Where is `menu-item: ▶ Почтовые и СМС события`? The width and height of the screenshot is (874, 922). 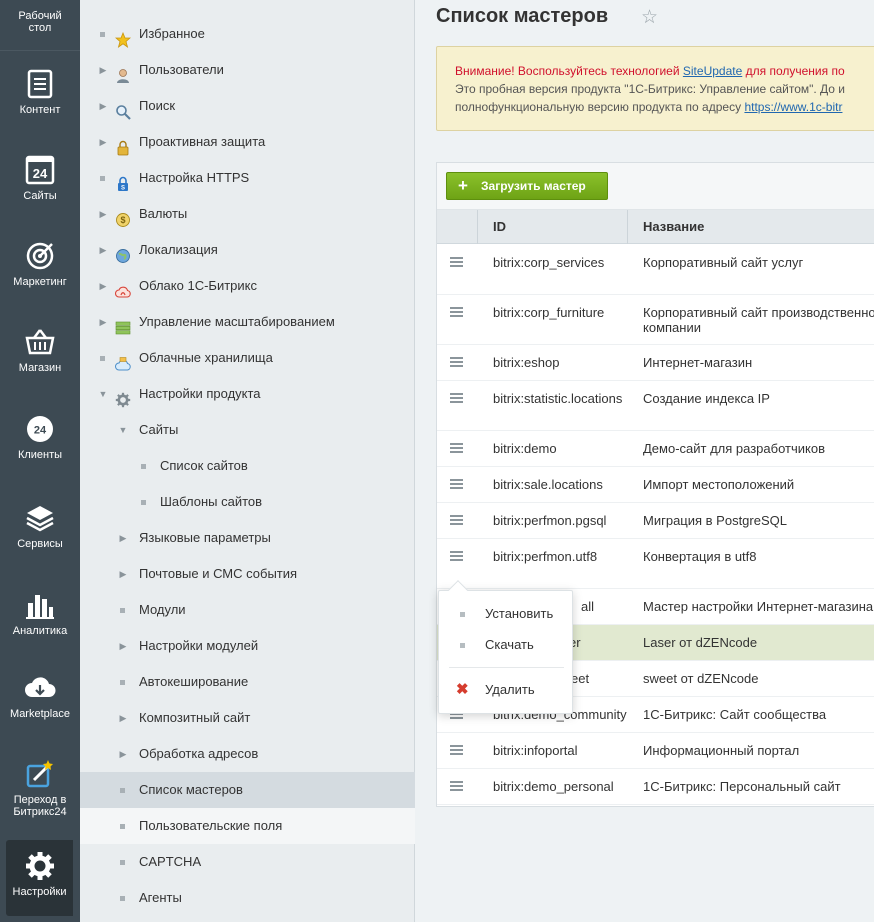
menu-item: ▶ Почтовые и СМС события is located at coordinates (247, 574).